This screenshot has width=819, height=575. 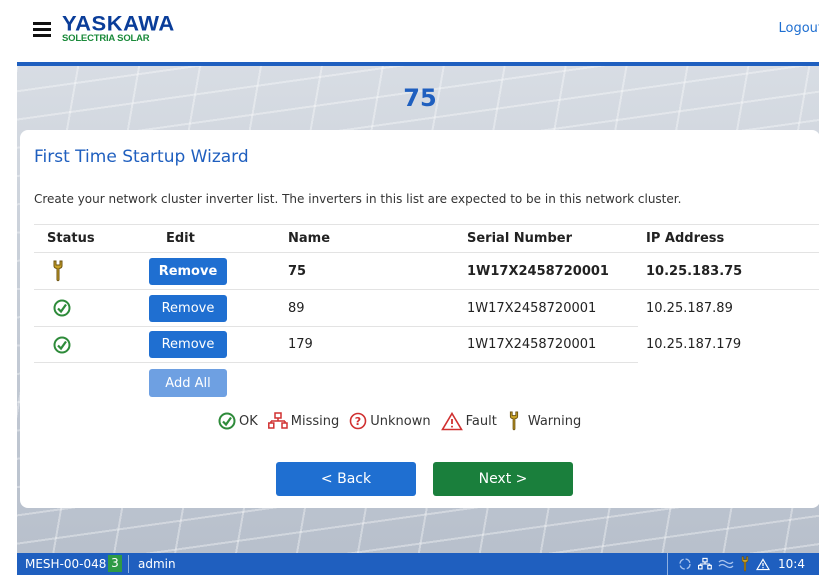 What do you see at coordinates (409, 32) in the screenshot?
I see `top-bar: YASKAWA SOLECTRIA SOLAR Logout` at bounding box center [409, 32].